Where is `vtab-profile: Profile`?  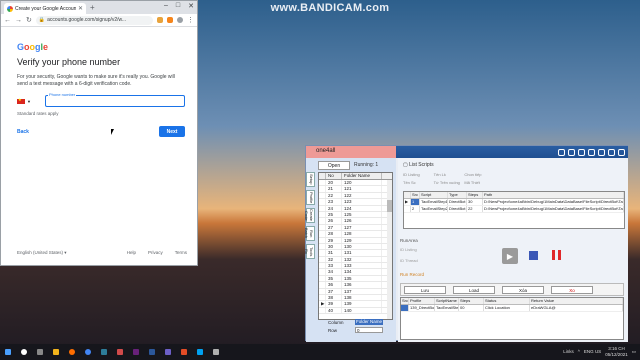
vtab-profile: Profile is located at coordinates (310, 197).